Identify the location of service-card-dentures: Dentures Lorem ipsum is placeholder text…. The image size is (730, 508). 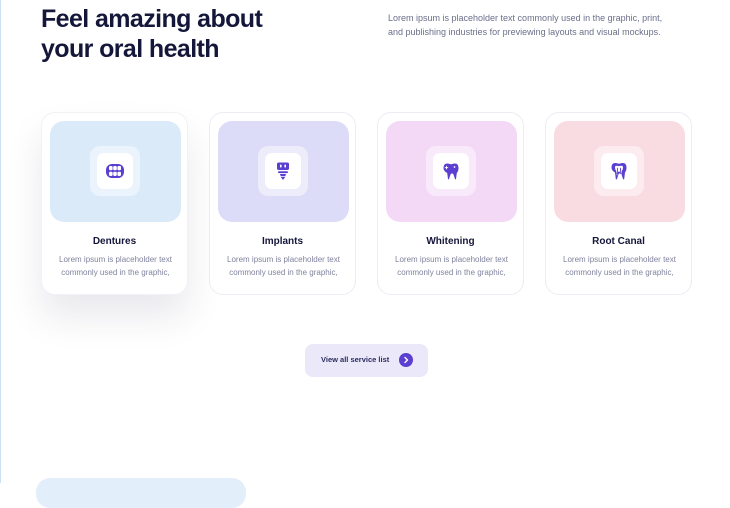
(114, 203).